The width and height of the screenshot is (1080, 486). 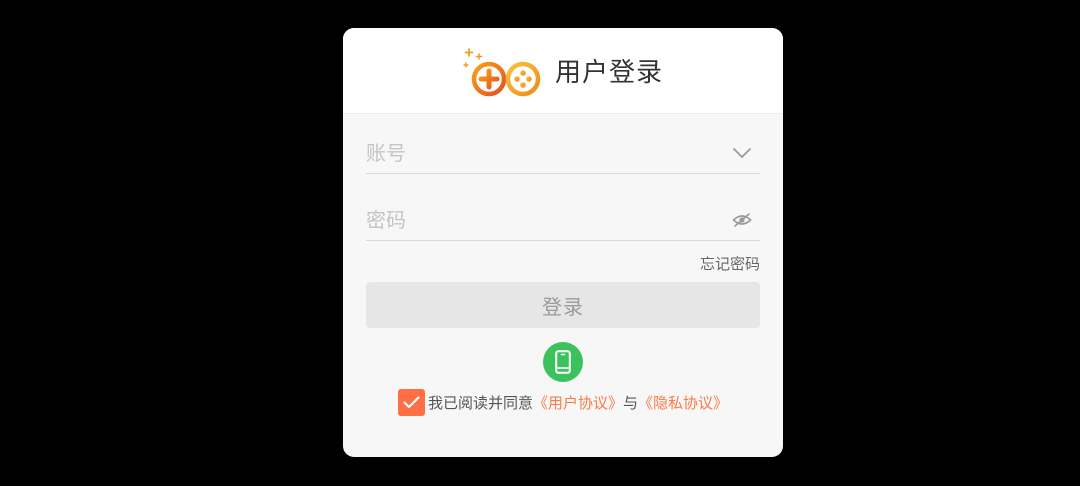 I want to click on dialog-header: 用户登录, so click(x=563, y=71).